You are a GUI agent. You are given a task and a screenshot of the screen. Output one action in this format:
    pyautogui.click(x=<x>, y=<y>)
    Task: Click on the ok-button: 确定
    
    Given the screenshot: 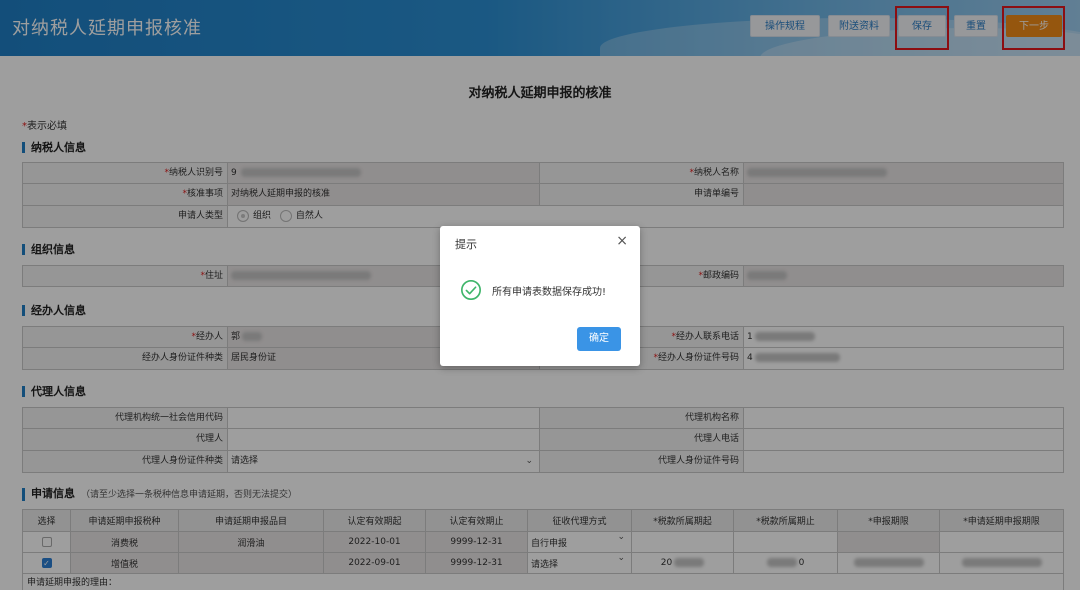 What is the action you would take?
    pyautogui.click(x=599, y=339)
    